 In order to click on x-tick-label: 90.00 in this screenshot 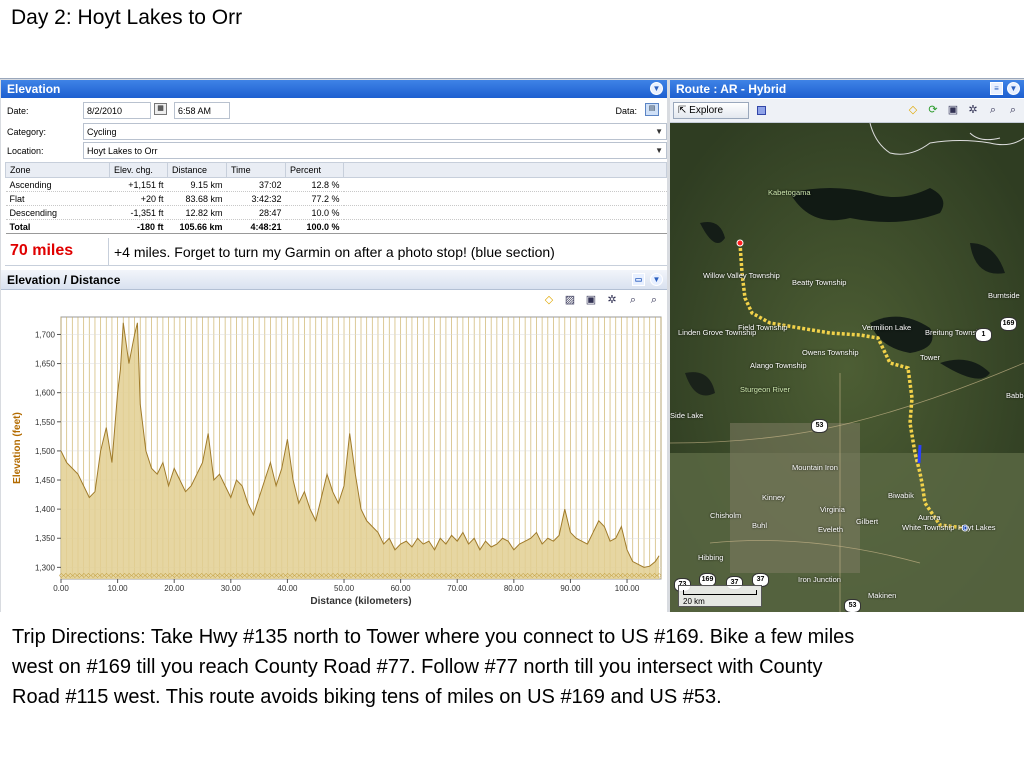, I will do `click(570, 588)`.